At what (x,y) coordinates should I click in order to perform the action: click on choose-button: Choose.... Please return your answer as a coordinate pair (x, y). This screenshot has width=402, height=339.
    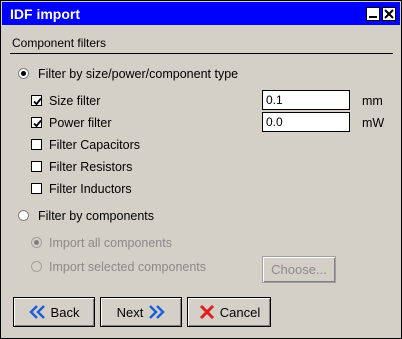
    Looking at the image, I should click on (299, 269).